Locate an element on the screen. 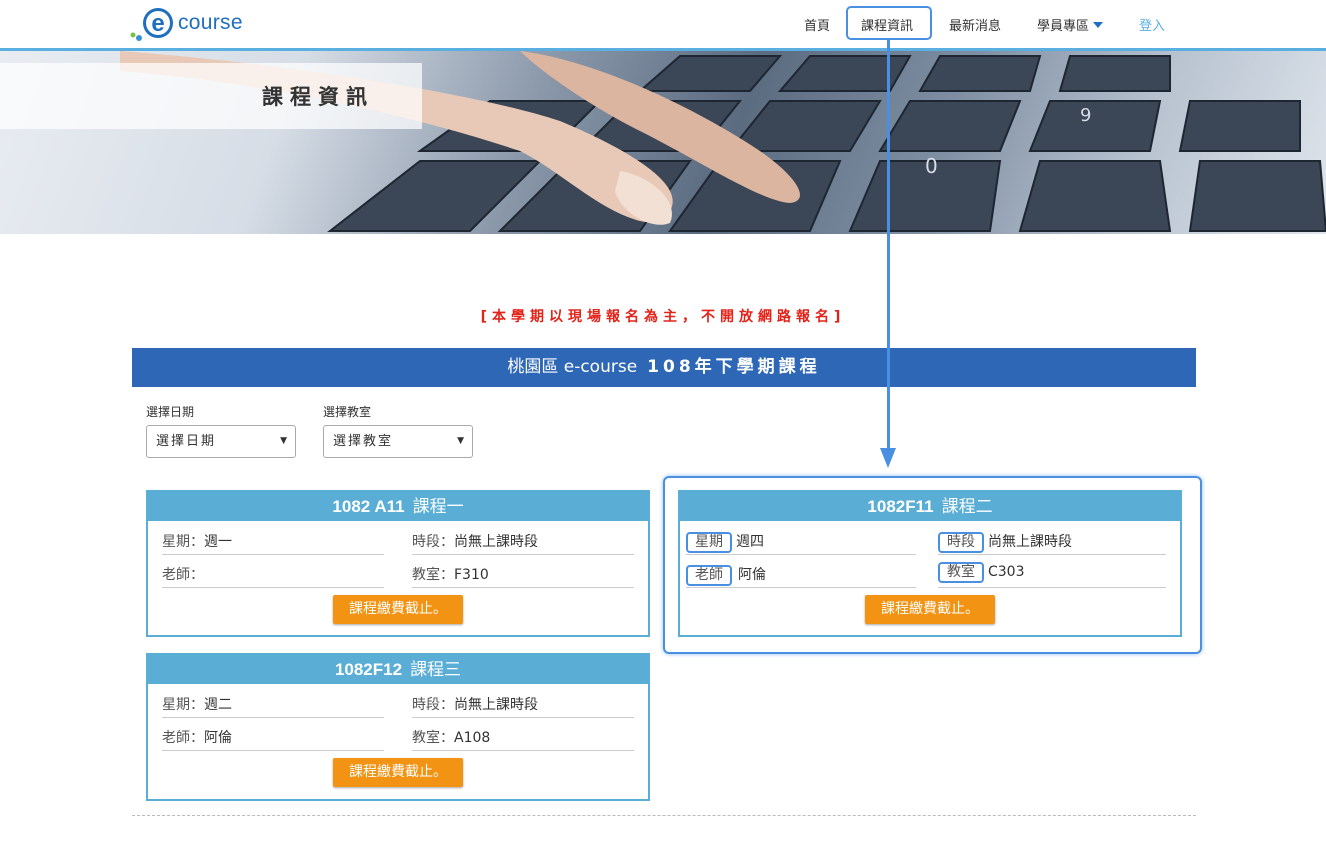 The width and height of the screenshot is (1326, 860). course-name: 課程三 is located at coordinates (436, 670).